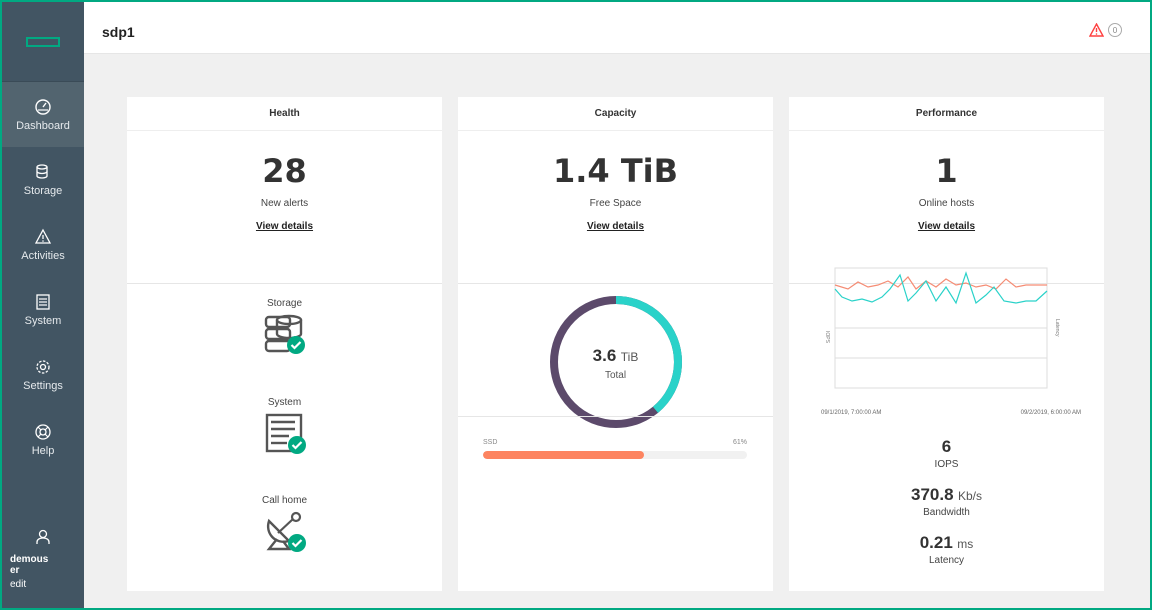 This screenshot has height=610, width=1152. What do you see at coordinates (43, 190) in the screenshot?
I see `sidebar-item-label: Storage` at bounding box center [43, 190].